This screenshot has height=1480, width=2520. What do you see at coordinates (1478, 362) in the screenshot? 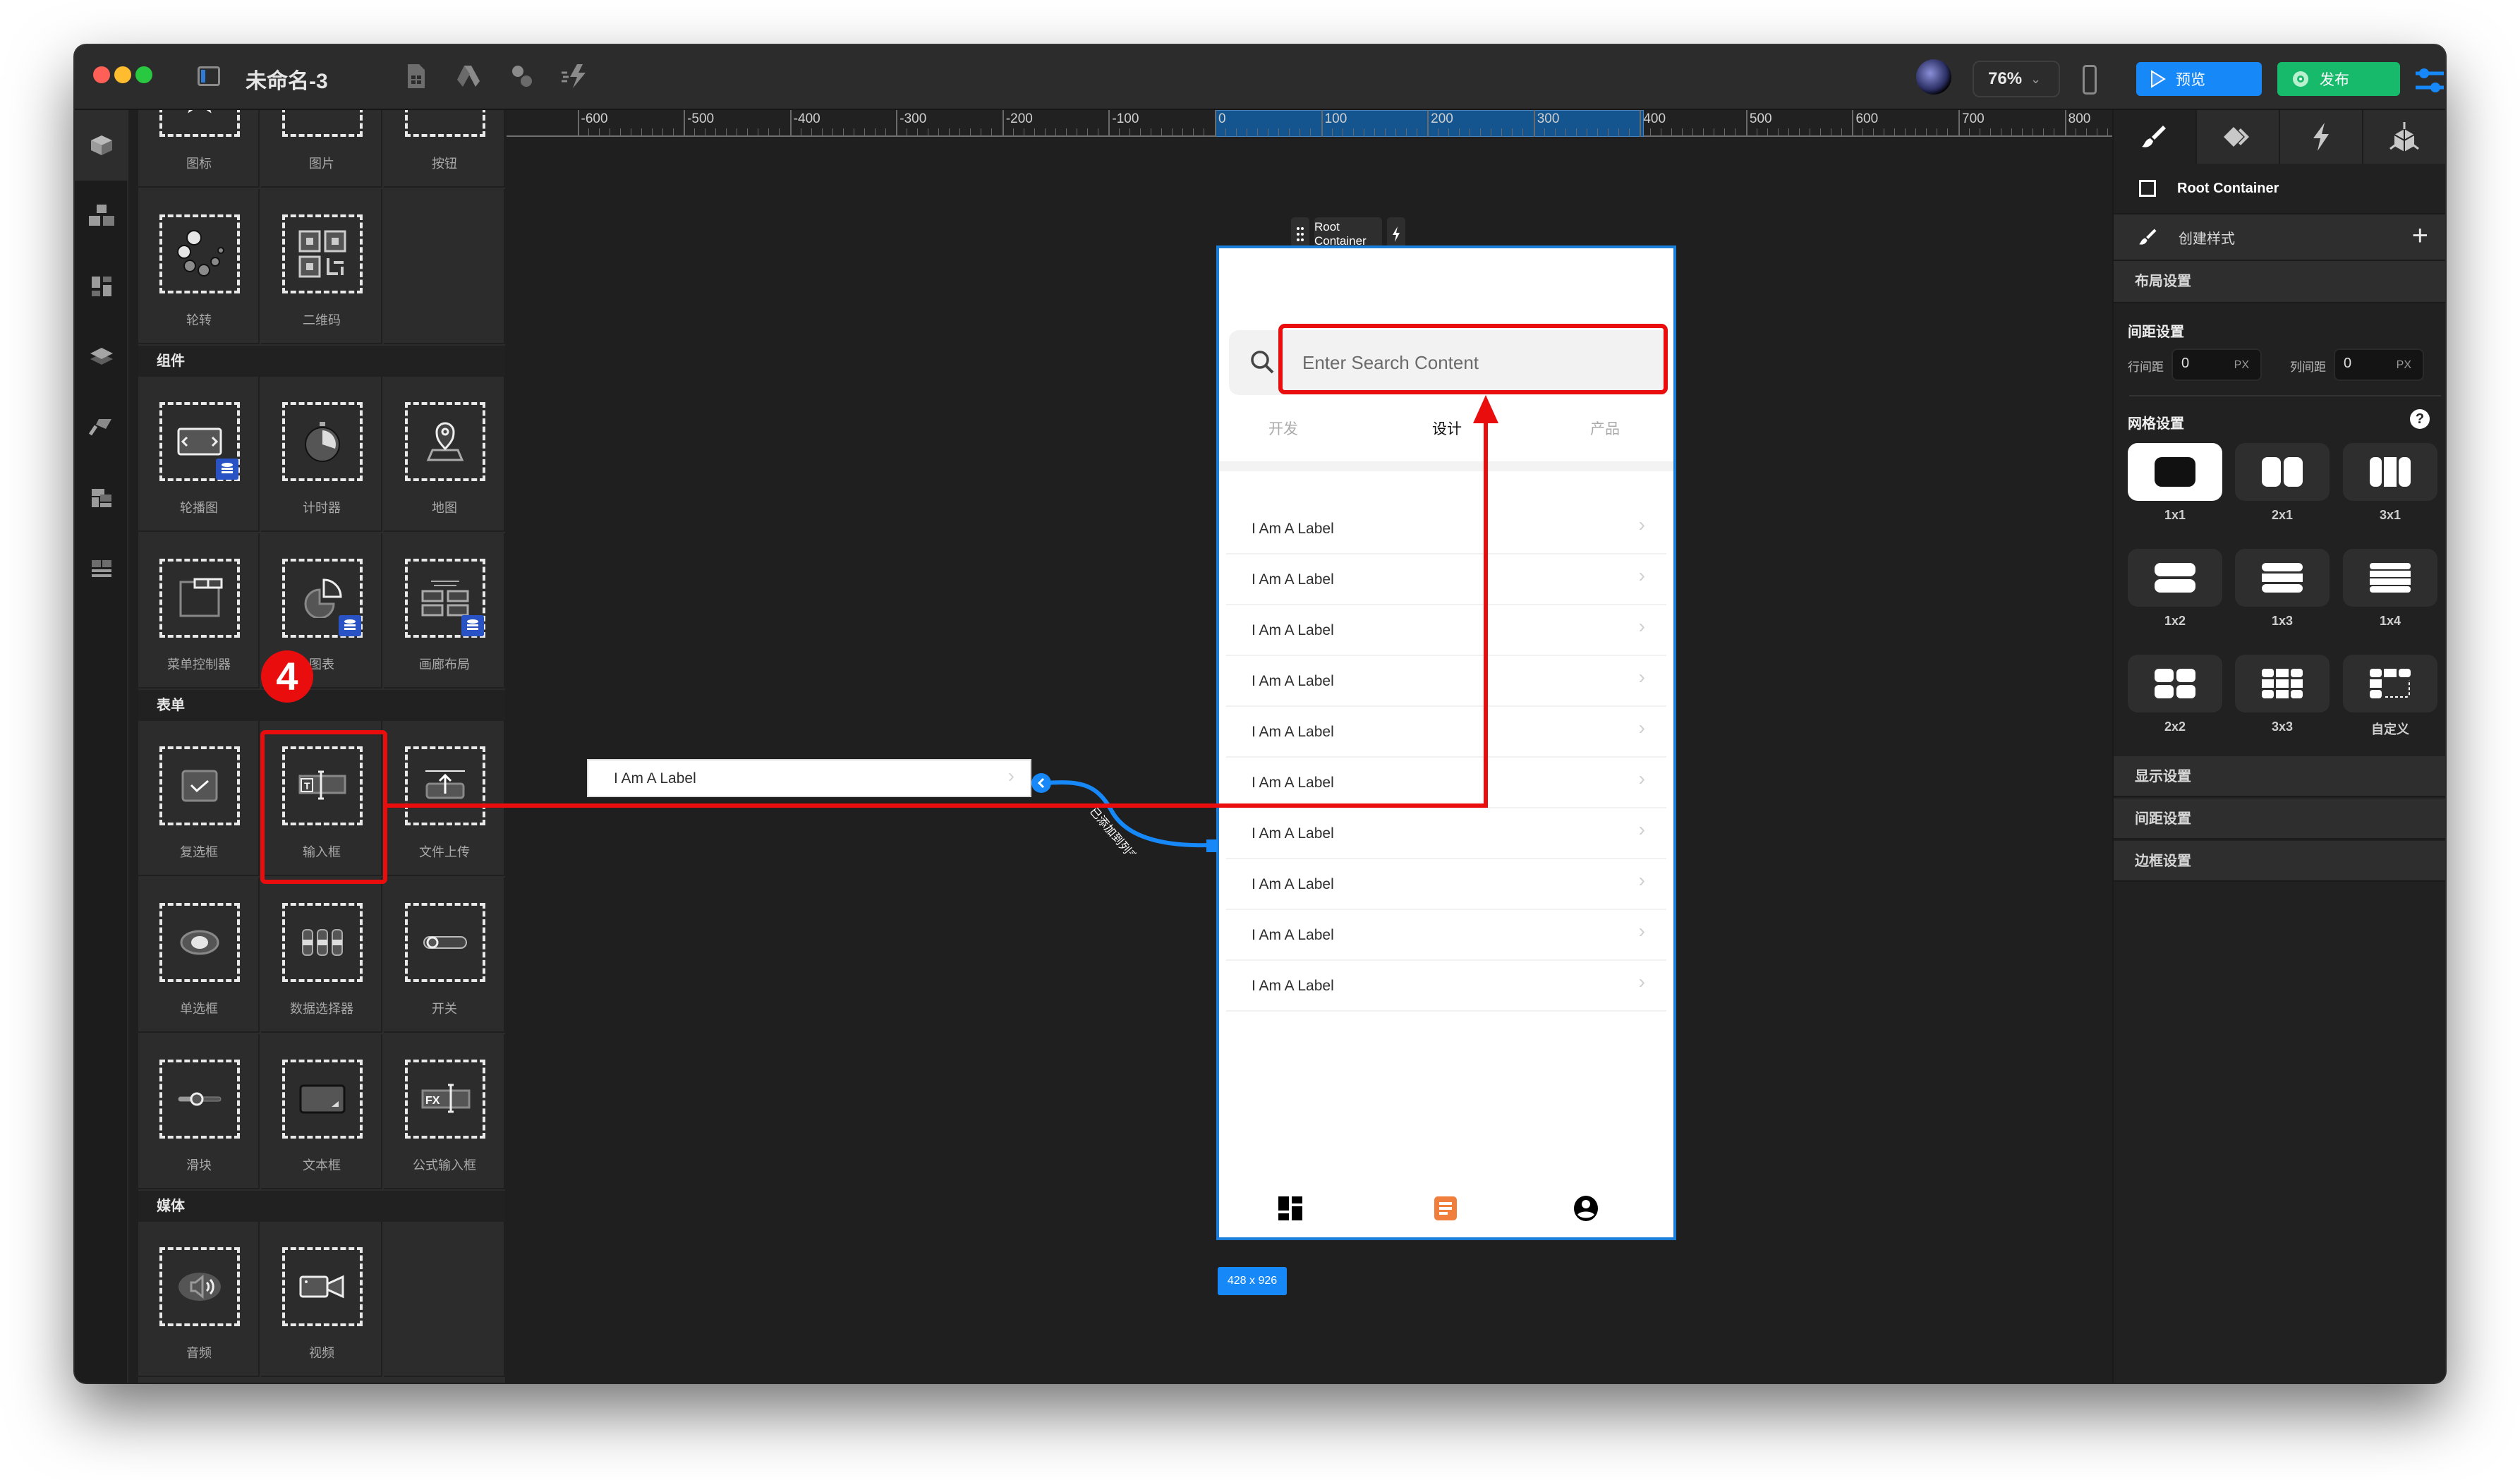
I see `search-input` at bounding box center [1478, 362].